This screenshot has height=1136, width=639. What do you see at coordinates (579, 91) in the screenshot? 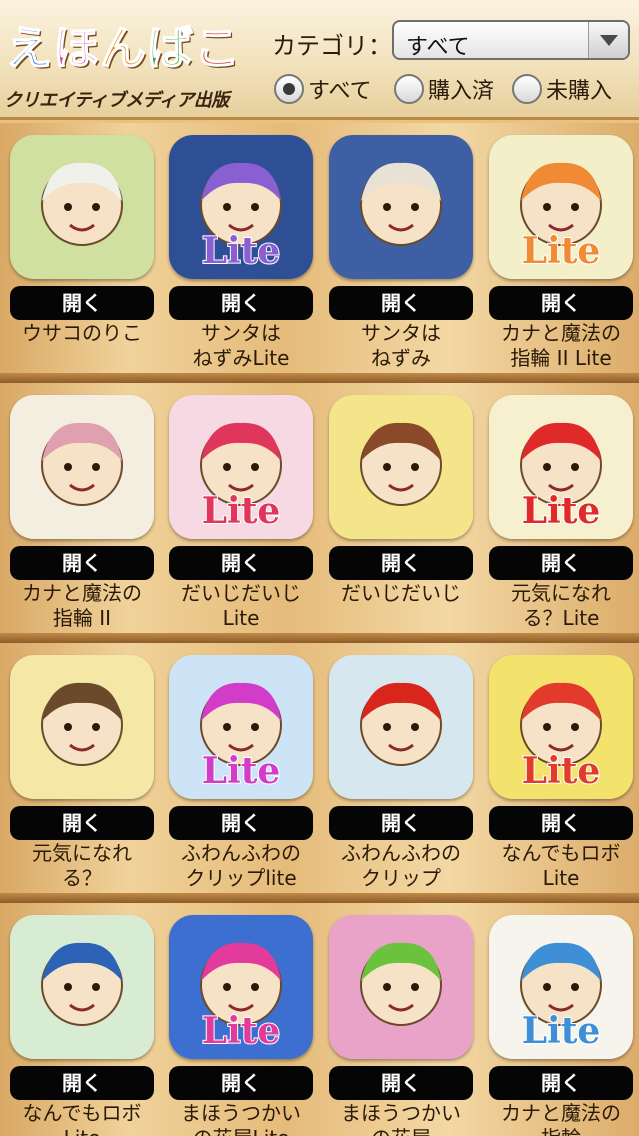
I see `filter-label: 未購入` at bounding box center [579, 91].